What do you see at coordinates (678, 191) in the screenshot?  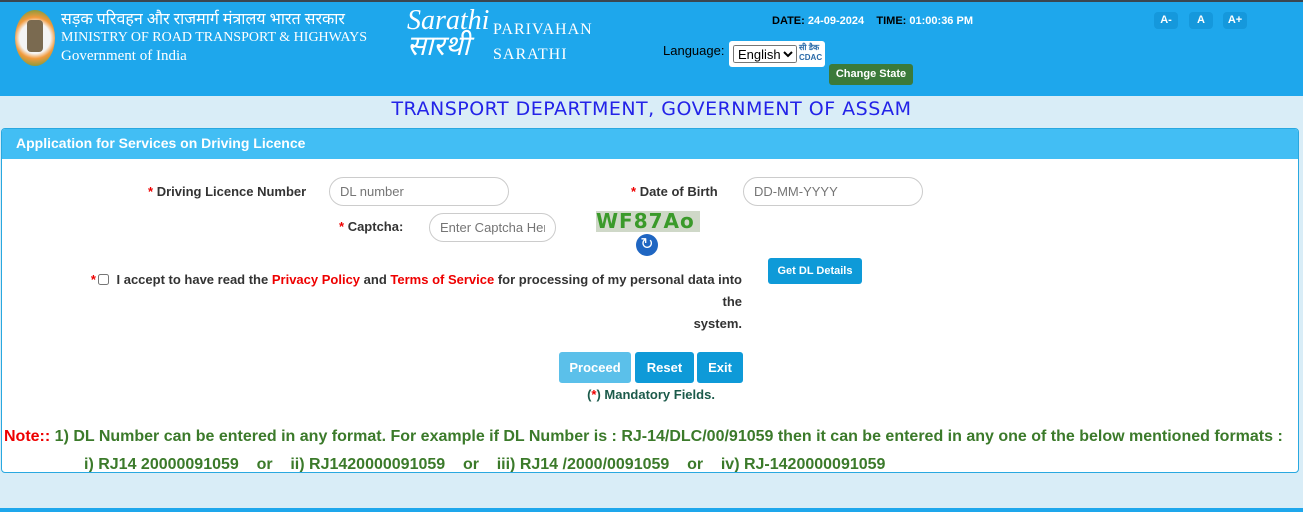 I see `dob-label-text: Date of Birth` at bounding box center [678, 191].